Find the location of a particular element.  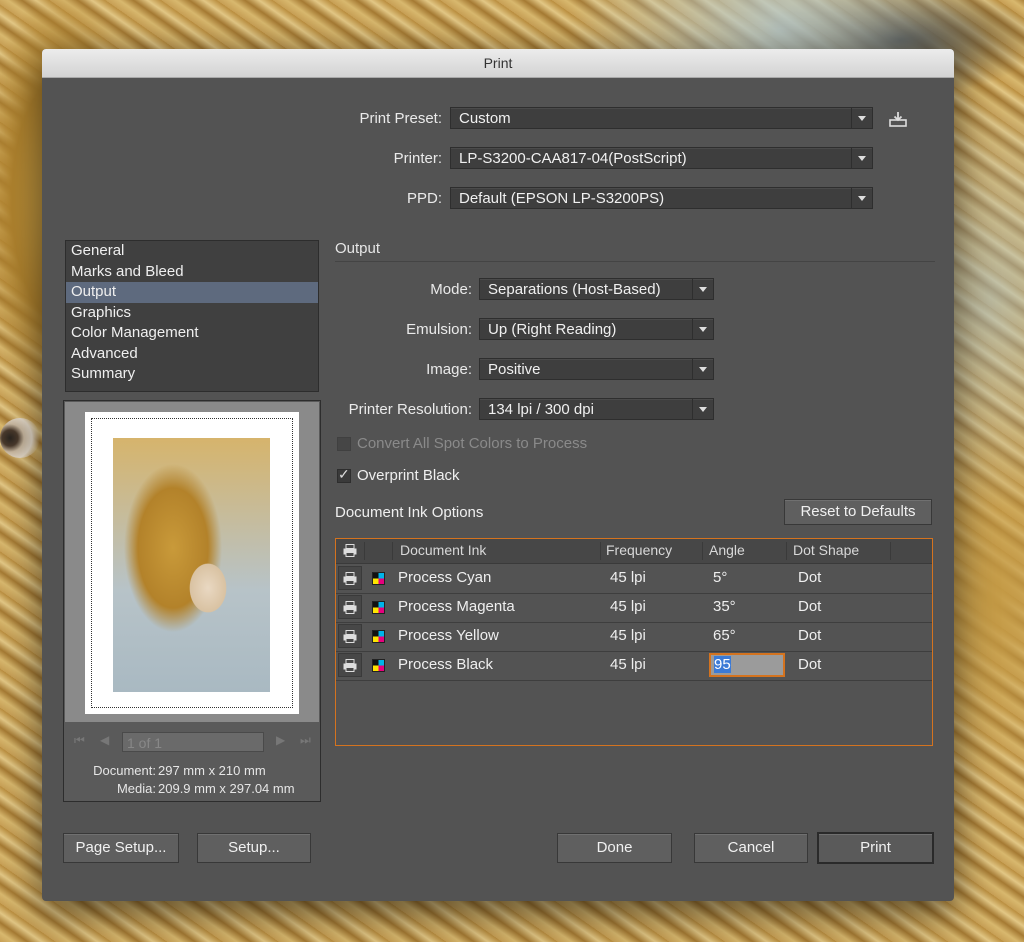

page-number-field: 1 of 1 is located at coordinates (193, 742).